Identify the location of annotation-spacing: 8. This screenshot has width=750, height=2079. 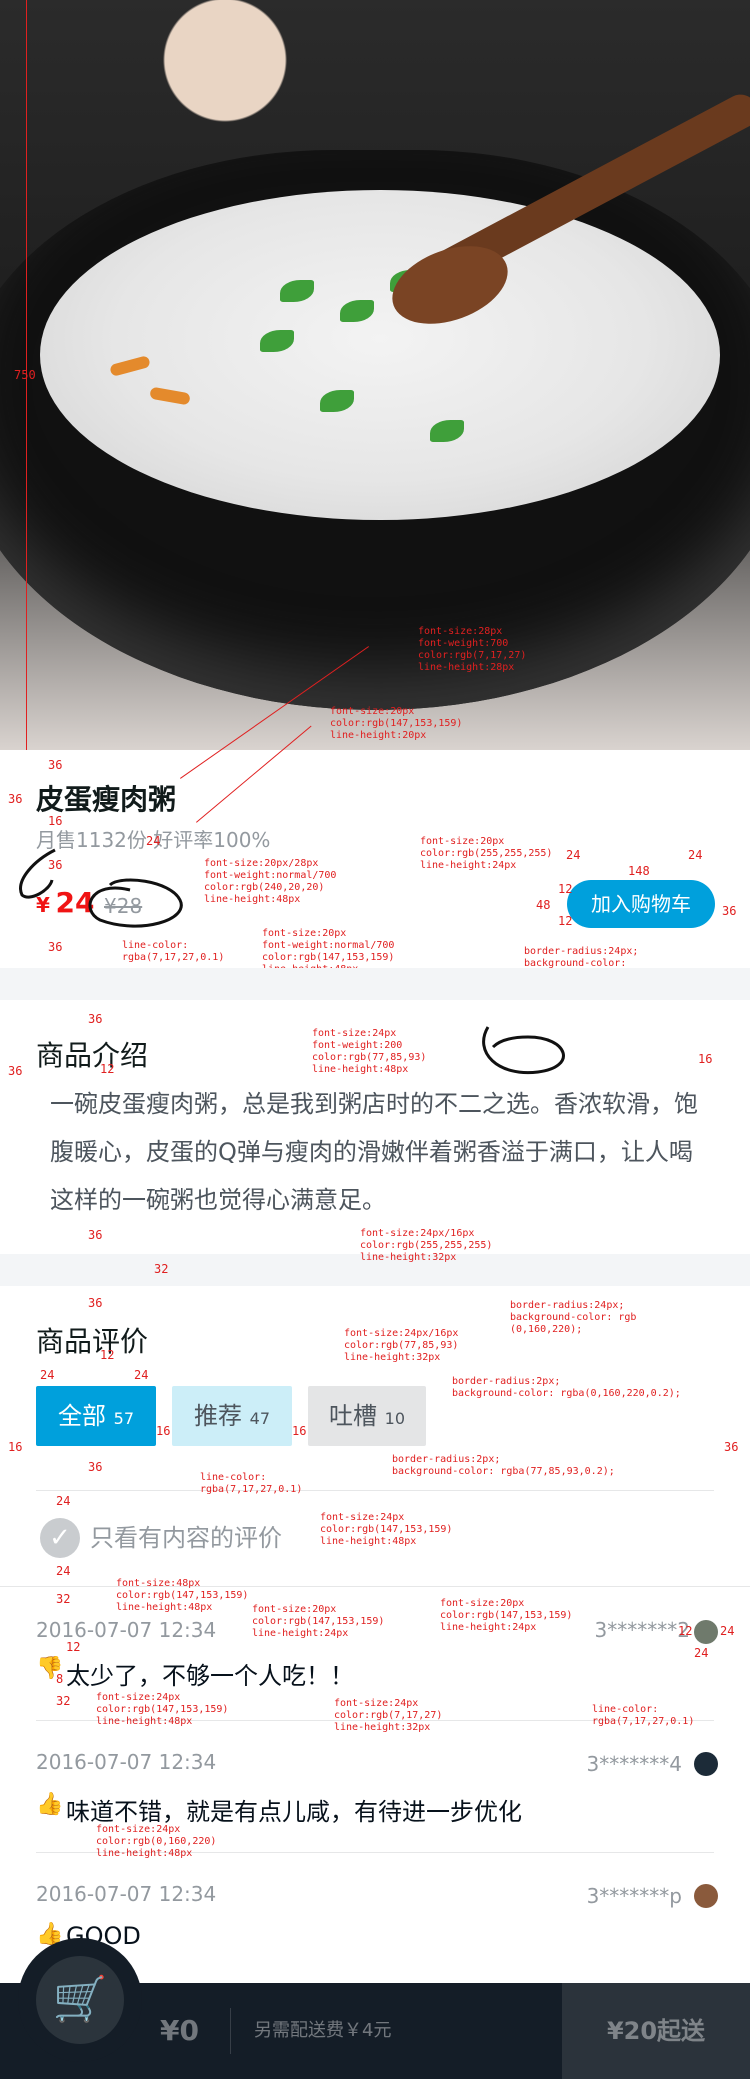
(60, 1679).